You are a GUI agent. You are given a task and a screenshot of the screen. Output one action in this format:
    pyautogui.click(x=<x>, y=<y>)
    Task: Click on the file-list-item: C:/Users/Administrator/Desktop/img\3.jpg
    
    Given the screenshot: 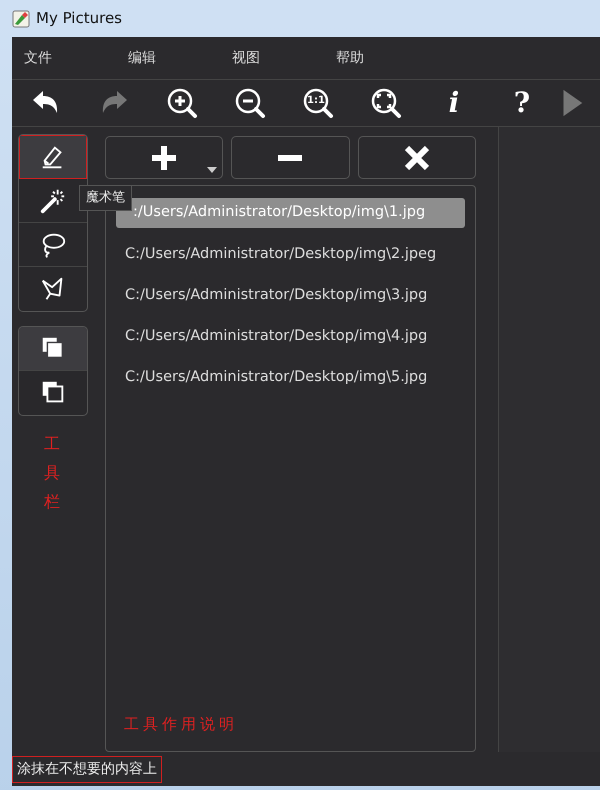 What is the action you would take?
    pyautogui.click(x=290, y=295)
    